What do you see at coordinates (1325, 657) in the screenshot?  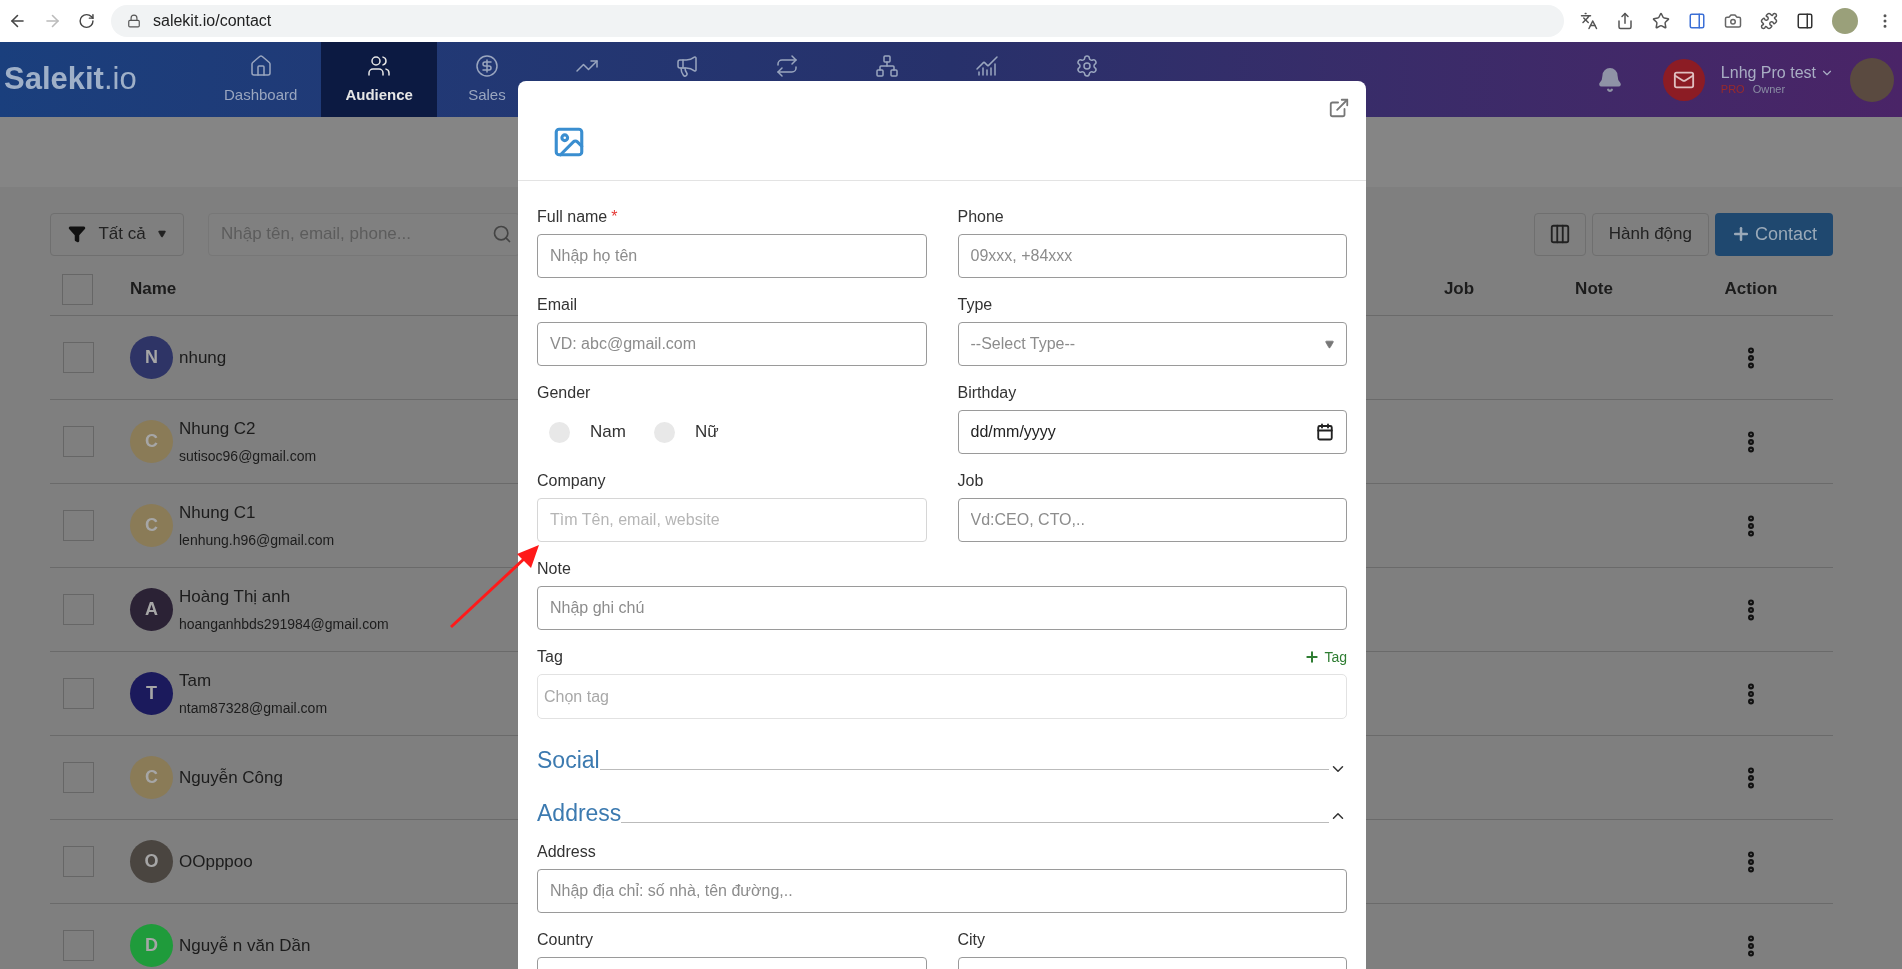 I see `add-tag-link: Tag` at bounding box center [1325, 657].